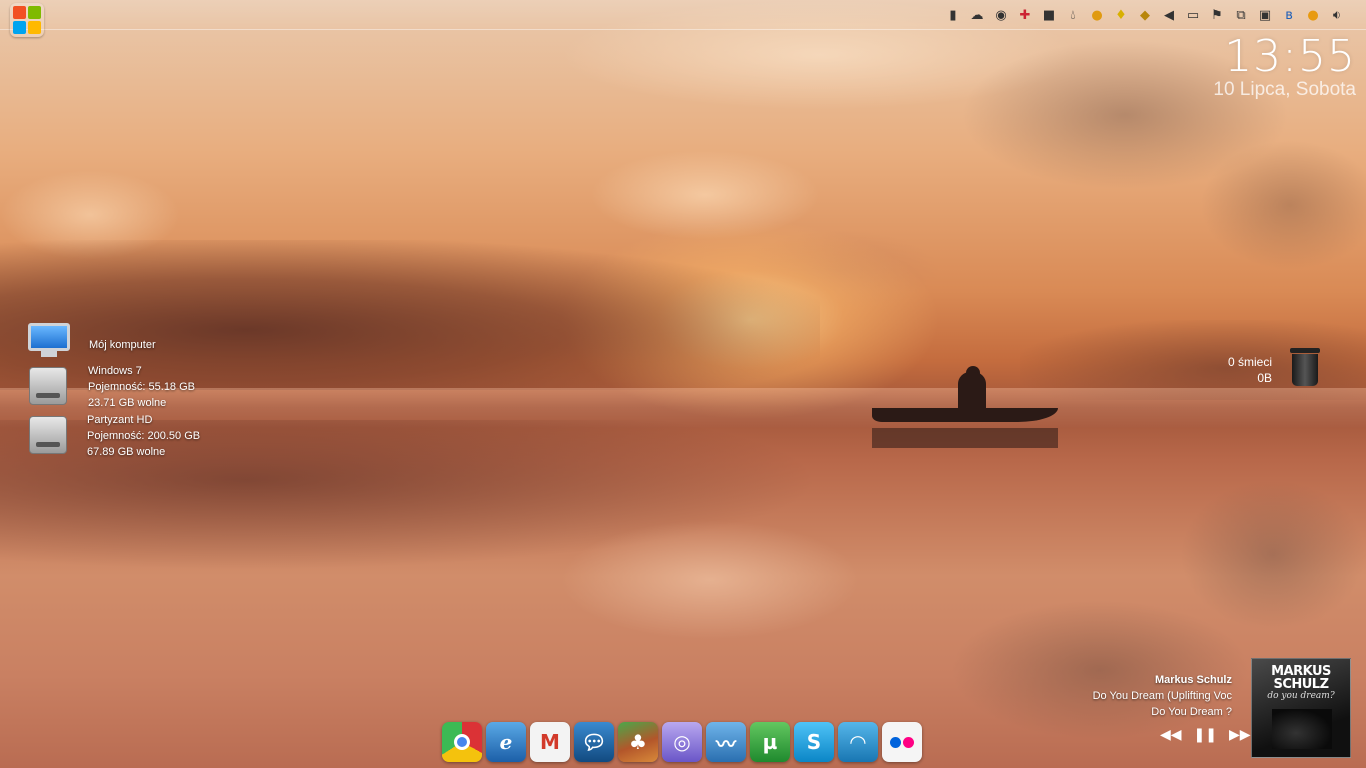  I want to click on wifi-icon: ◠, so click(858, 742).